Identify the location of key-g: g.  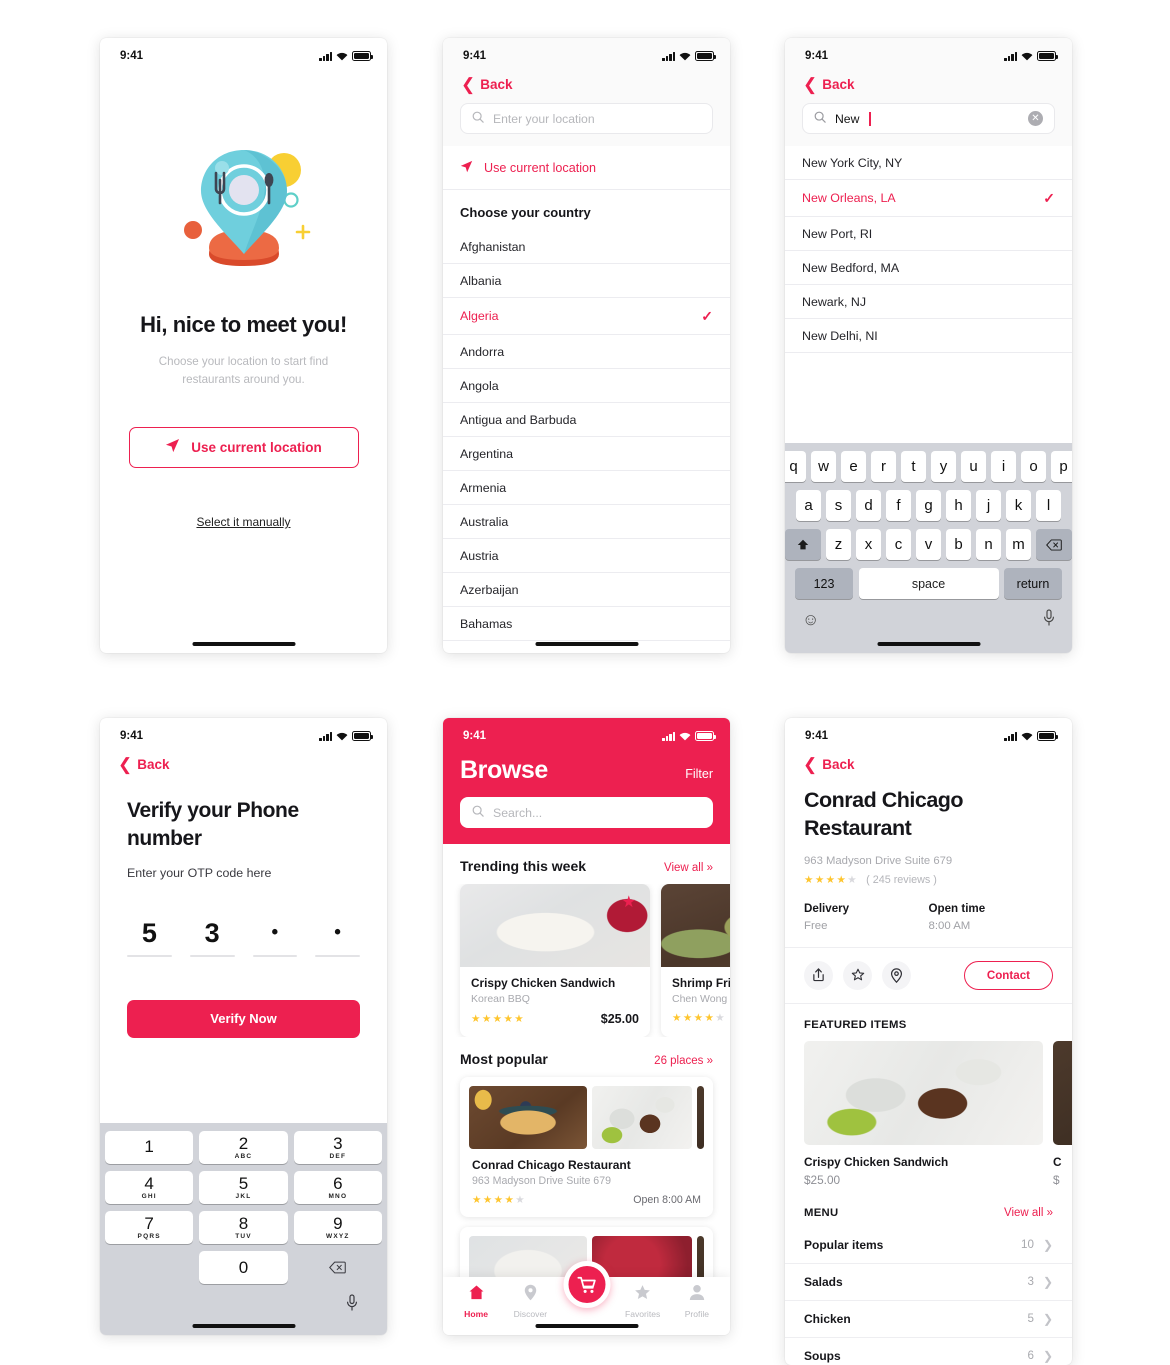
(928, 505).